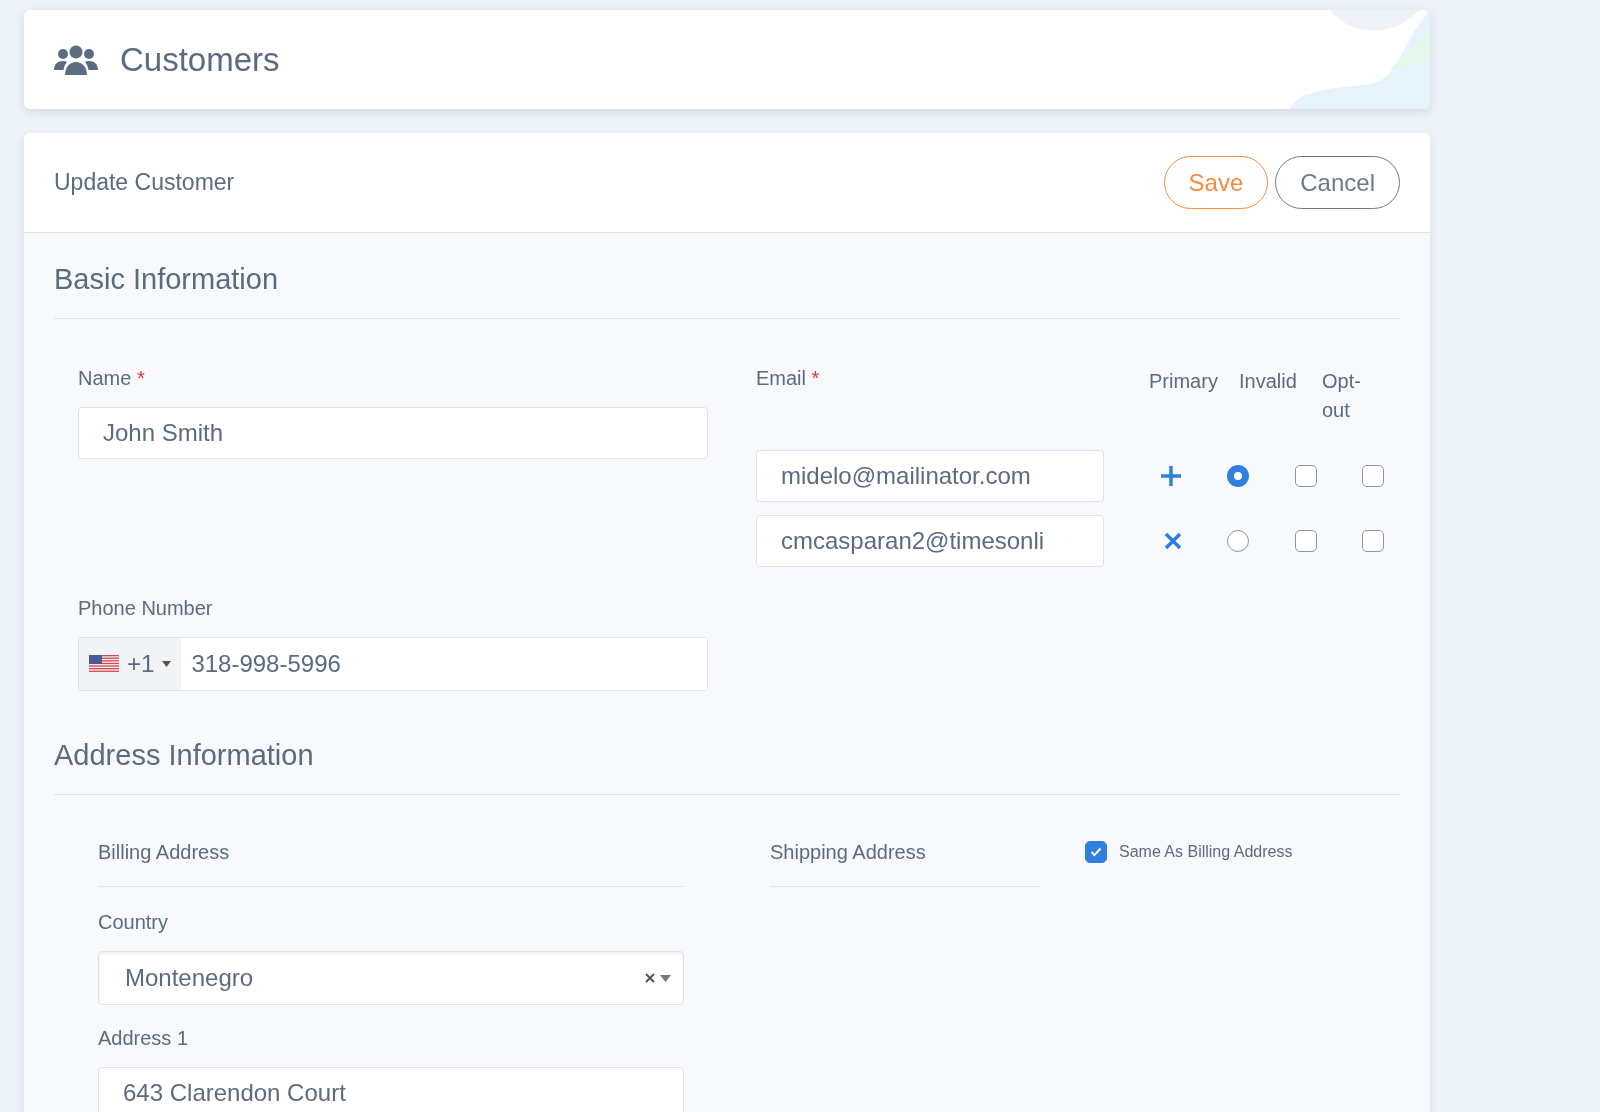 The image size is (1600, 1112). Describe the element at coordinates (1206, 852) in the screenshot. I see `checkbox-label: Same As Billing Address` at that location.